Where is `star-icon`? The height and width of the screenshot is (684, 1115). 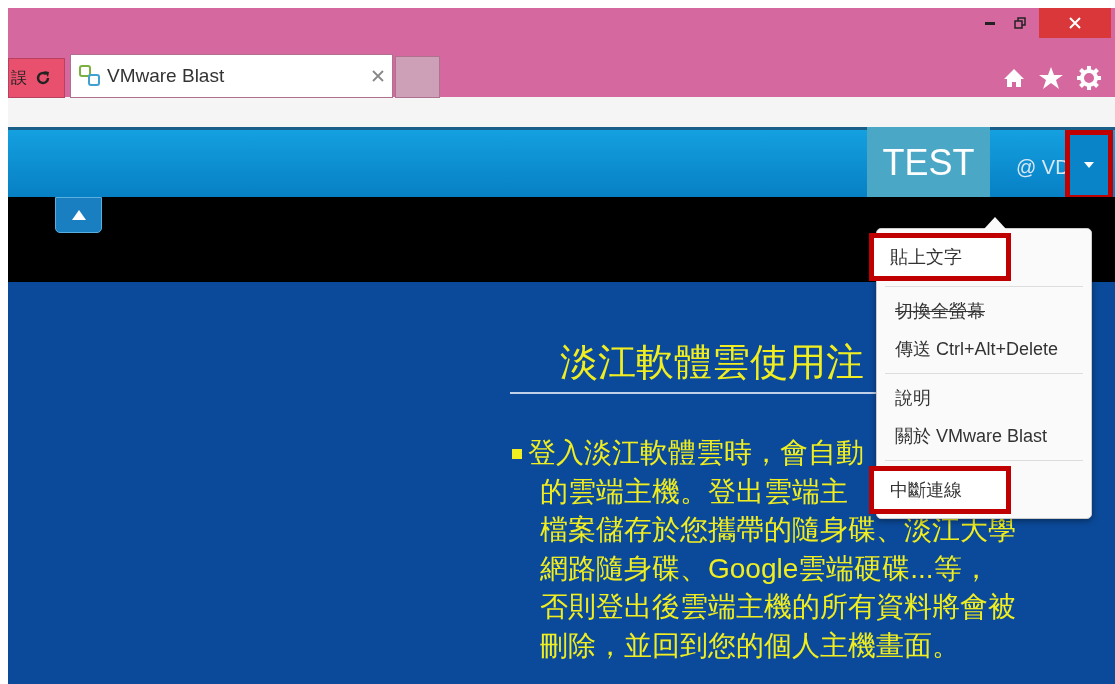
star-icon is located at coordinates (1051, 78).